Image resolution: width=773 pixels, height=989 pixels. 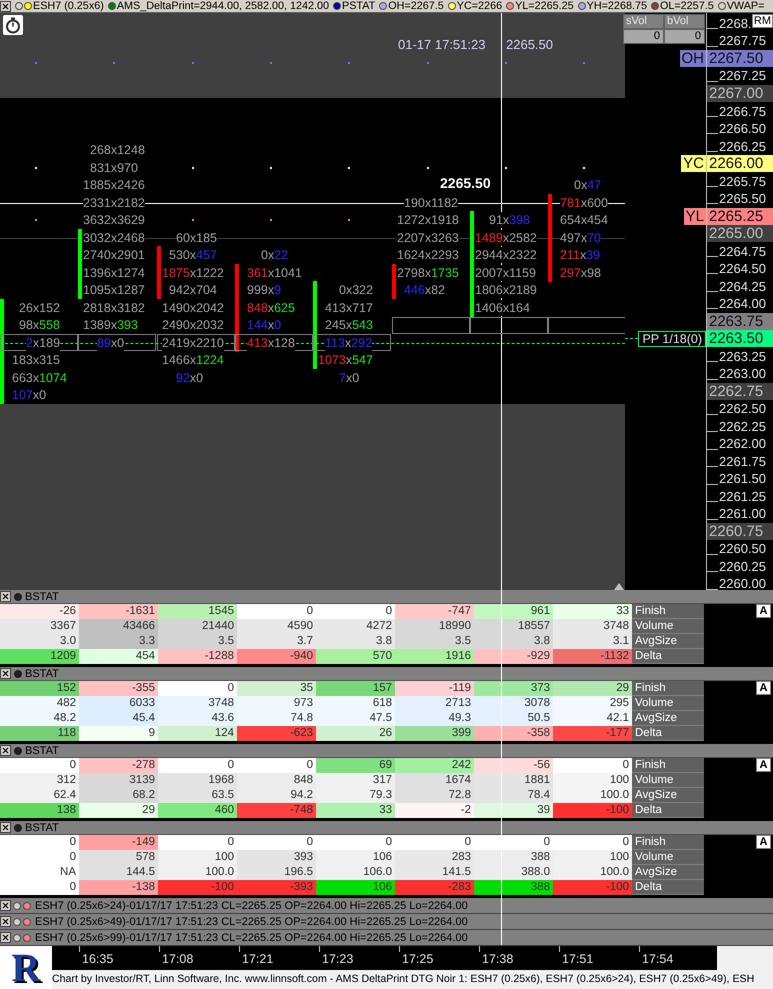 I want to click on time-label: 17:21, so click(x=258, y=959).